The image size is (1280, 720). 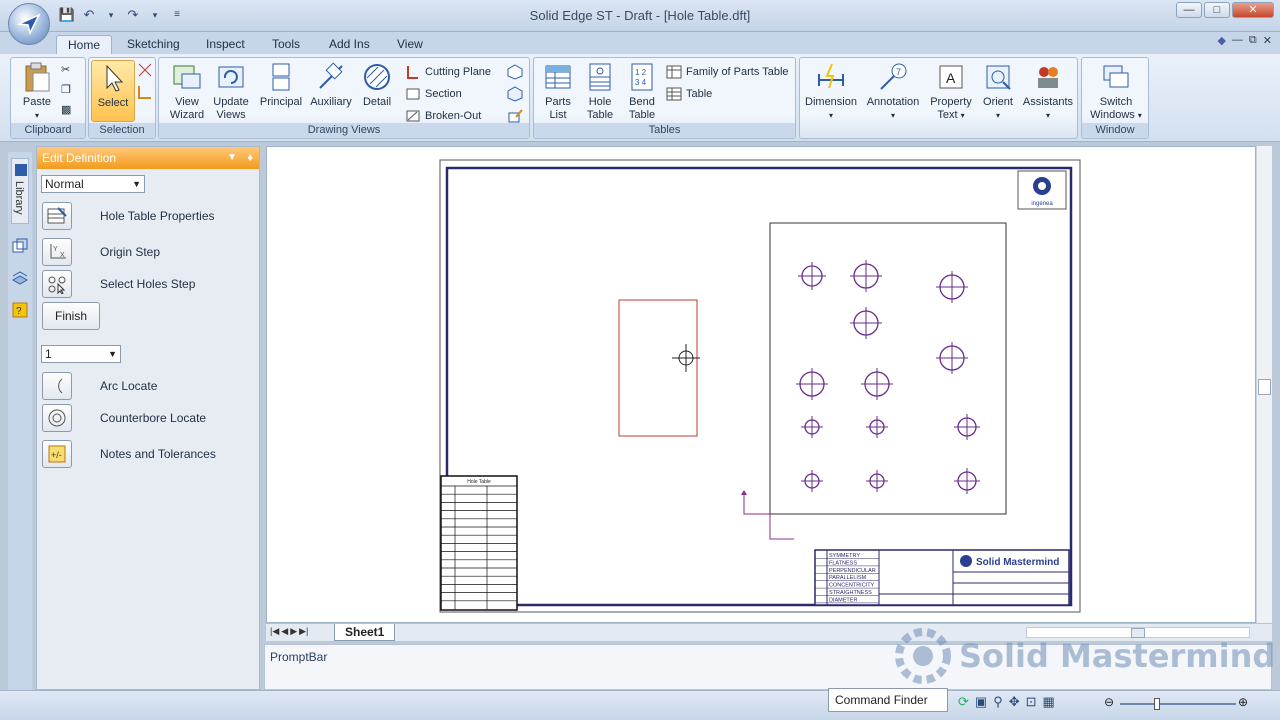 I want to click on svg-text: A, so click(x=951, y=78).